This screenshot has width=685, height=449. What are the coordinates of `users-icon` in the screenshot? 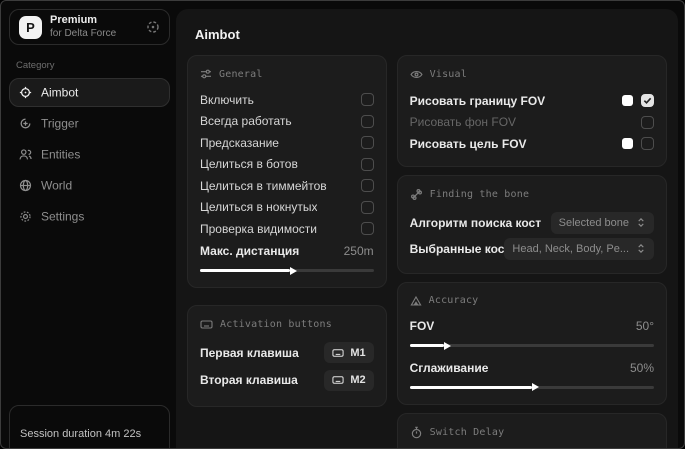 It's located at (25, 154).